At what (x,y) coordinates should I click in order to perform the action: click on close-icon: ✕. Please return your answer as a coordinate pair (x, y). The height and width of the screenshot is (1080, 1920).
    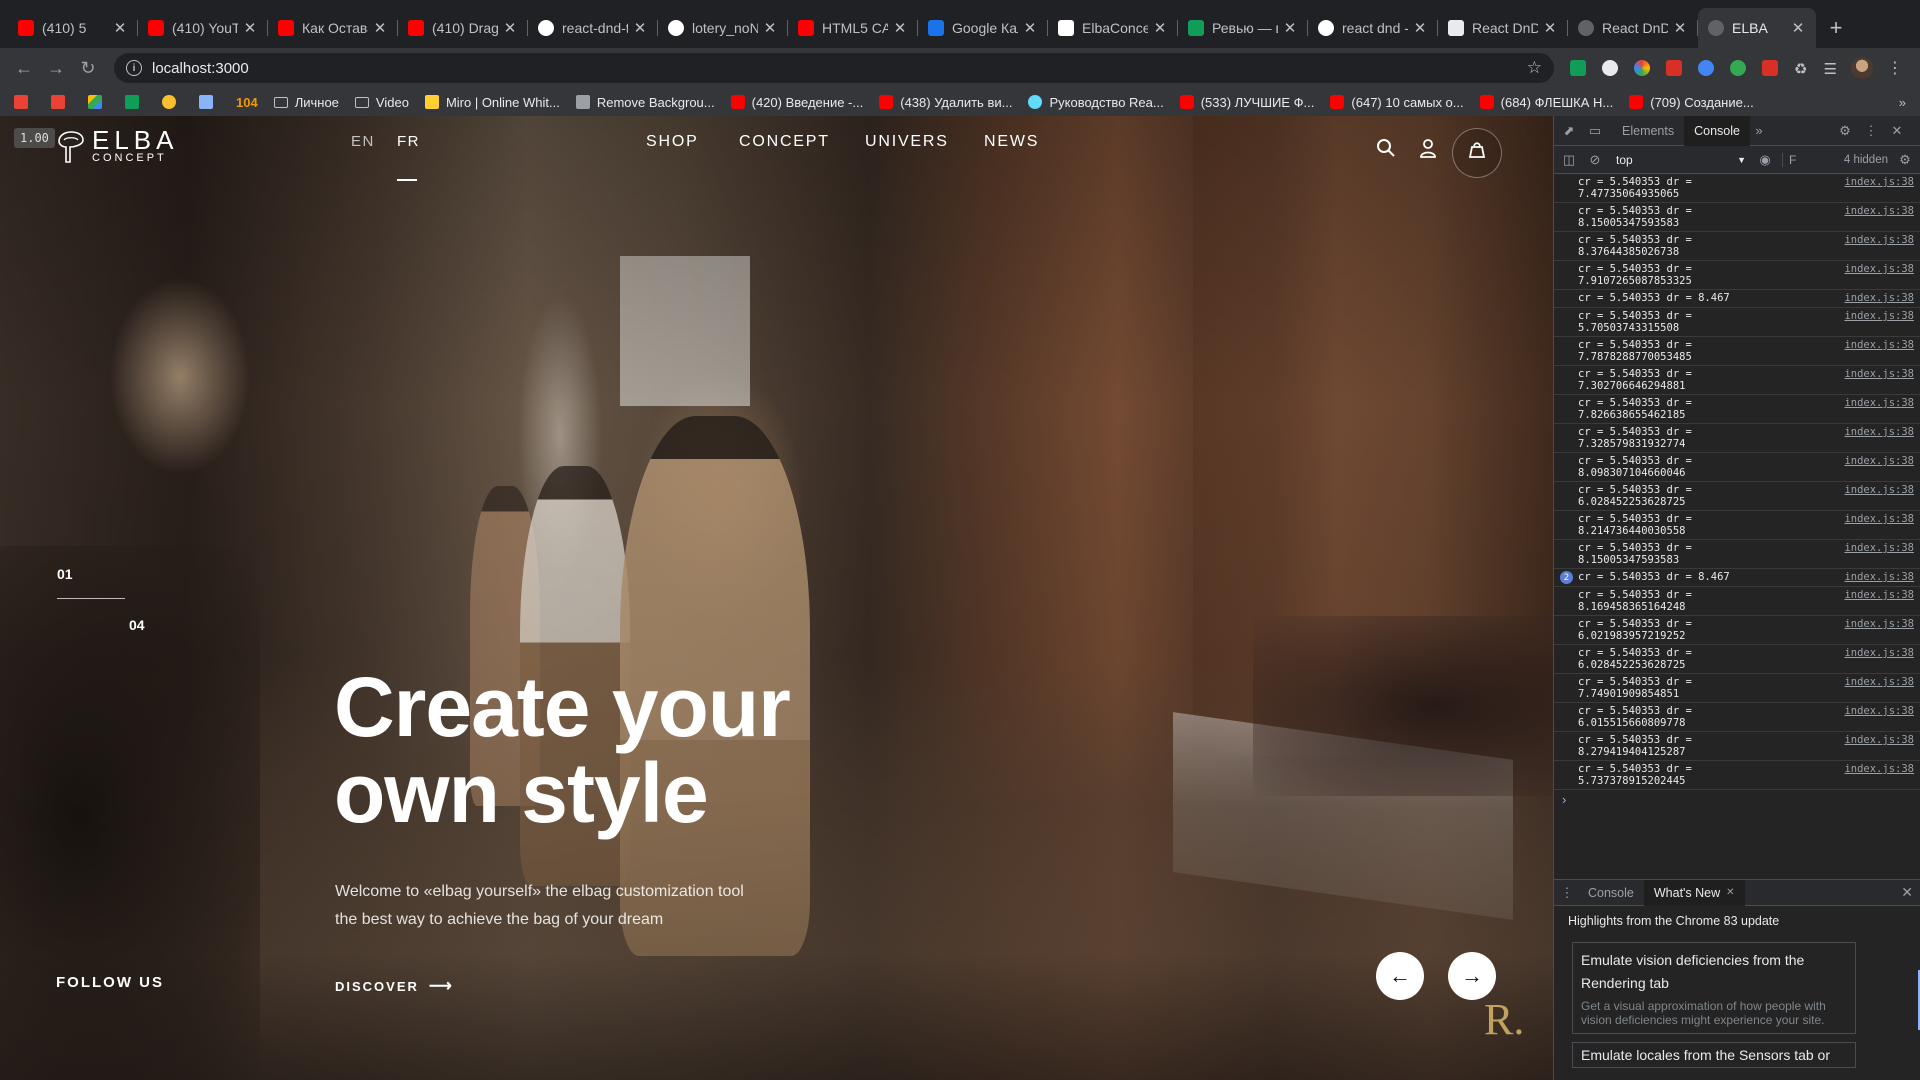
    Looking at the image, I should click on (1897, 131).